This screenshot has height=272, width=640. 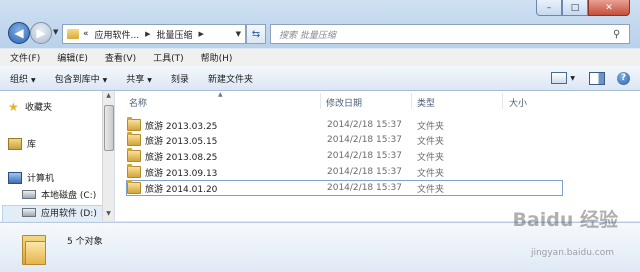 I want to click on sort-ascending-icon: ▲, so click(x=220, y=94).